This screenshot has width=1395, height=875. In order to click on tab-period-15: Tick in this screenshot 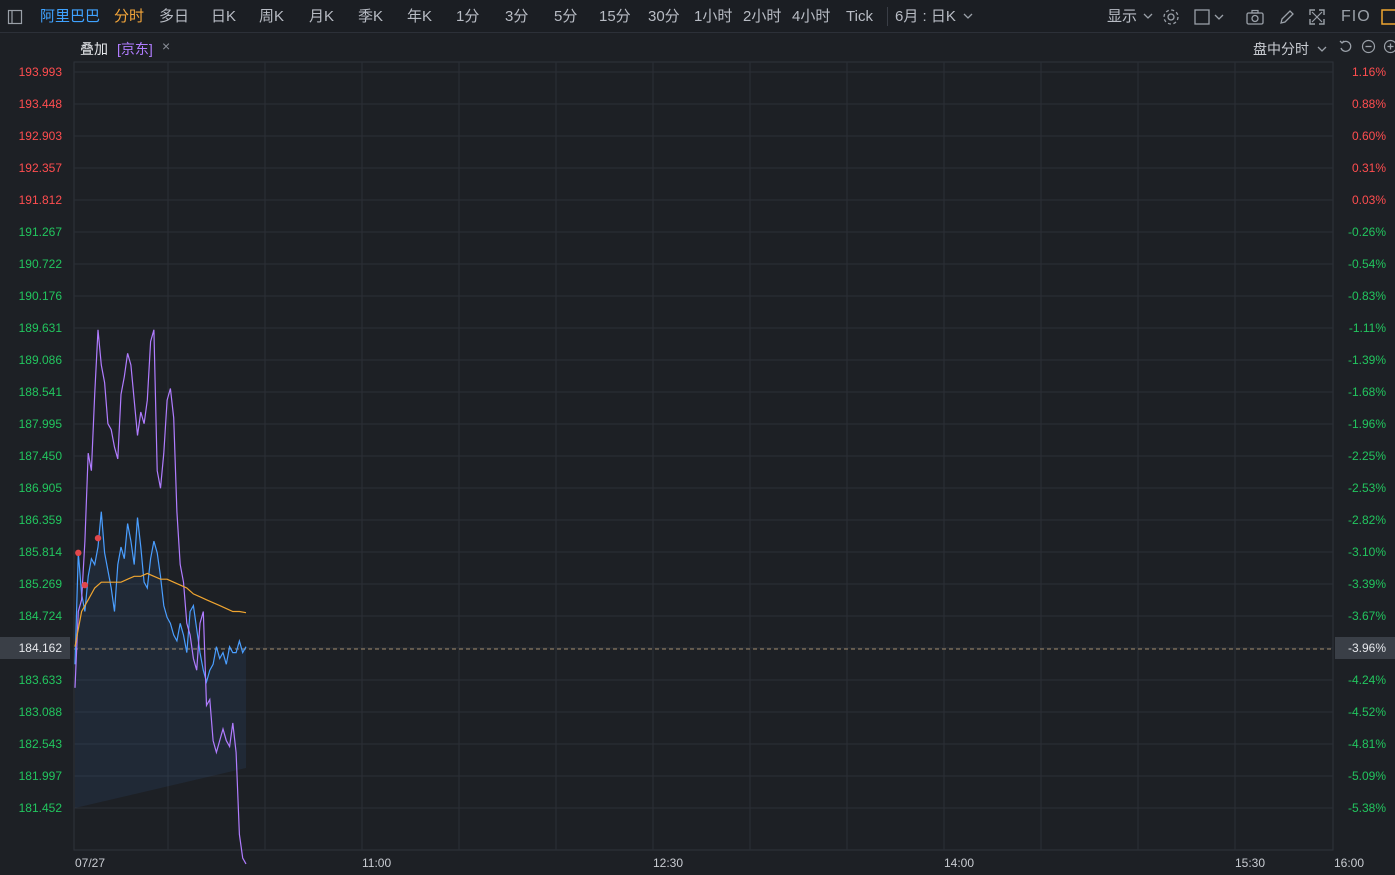, I will do `click(859, 16)`.